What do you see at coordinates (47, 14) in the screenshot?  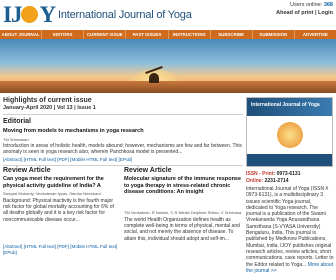 I see `logo-tail: Y` at bounding box center [47, 14].